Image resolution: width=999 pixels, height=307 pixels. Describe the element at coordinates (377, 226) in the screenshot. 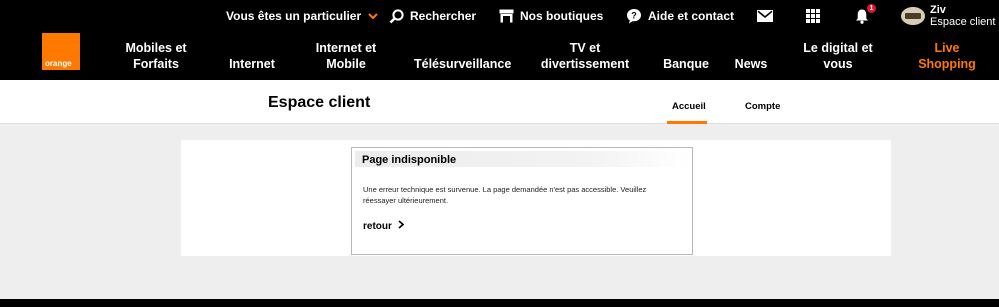

I see `back-label: retour` at that location.